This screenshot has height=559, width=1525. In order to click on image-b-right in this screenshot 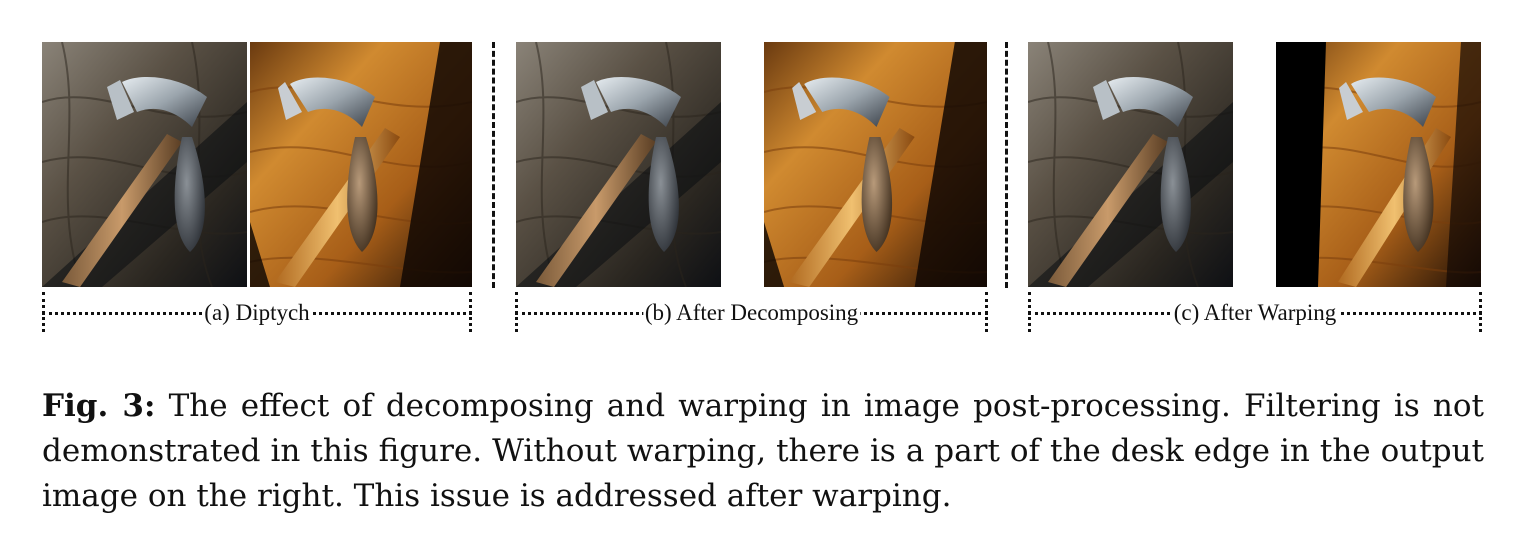, I will do `click(875, 164)`.